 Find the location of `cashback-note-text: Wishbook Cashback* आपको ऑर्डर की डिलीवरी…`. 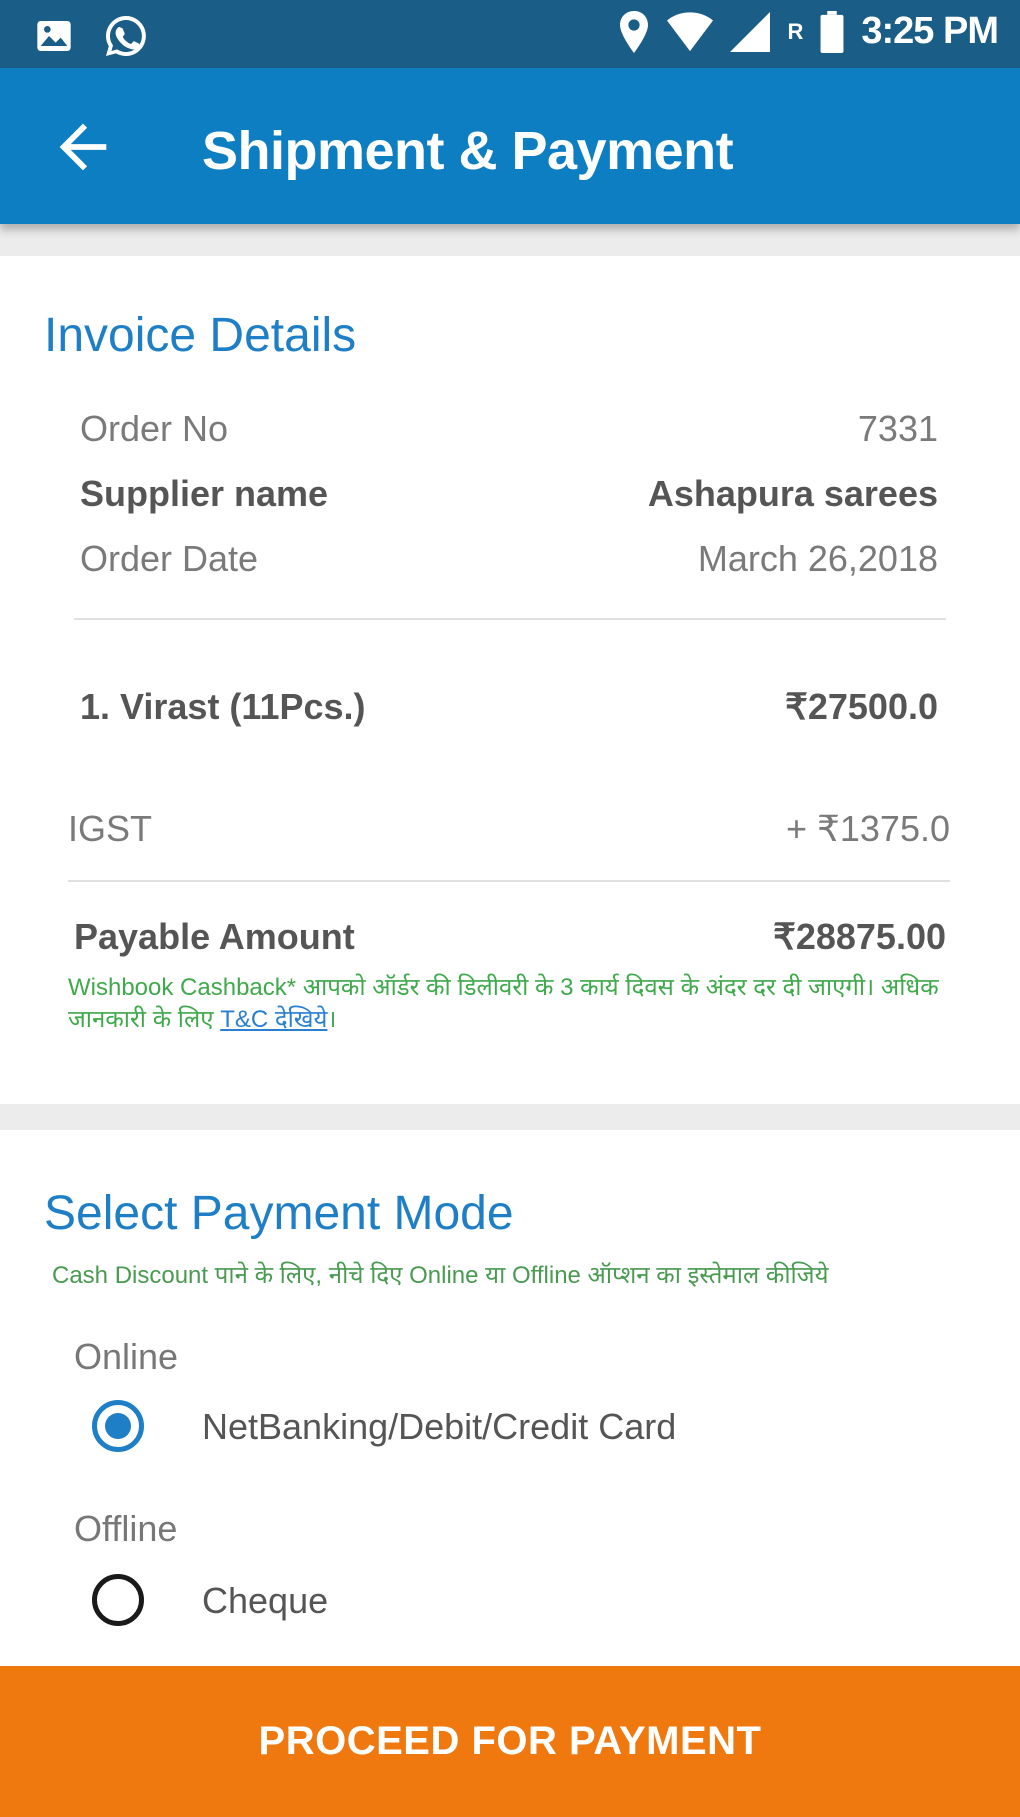

cashback-note-text: Wishbook Cashback* आपको ऑर्डर की डिलीवरी… is located at coordinates (503, 1003).